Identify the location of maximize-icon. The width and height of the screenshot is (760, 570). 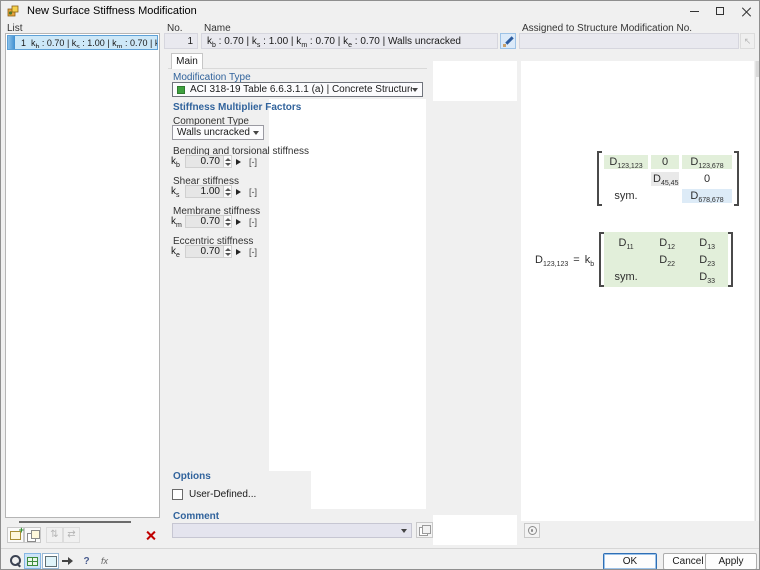
(720, 11).